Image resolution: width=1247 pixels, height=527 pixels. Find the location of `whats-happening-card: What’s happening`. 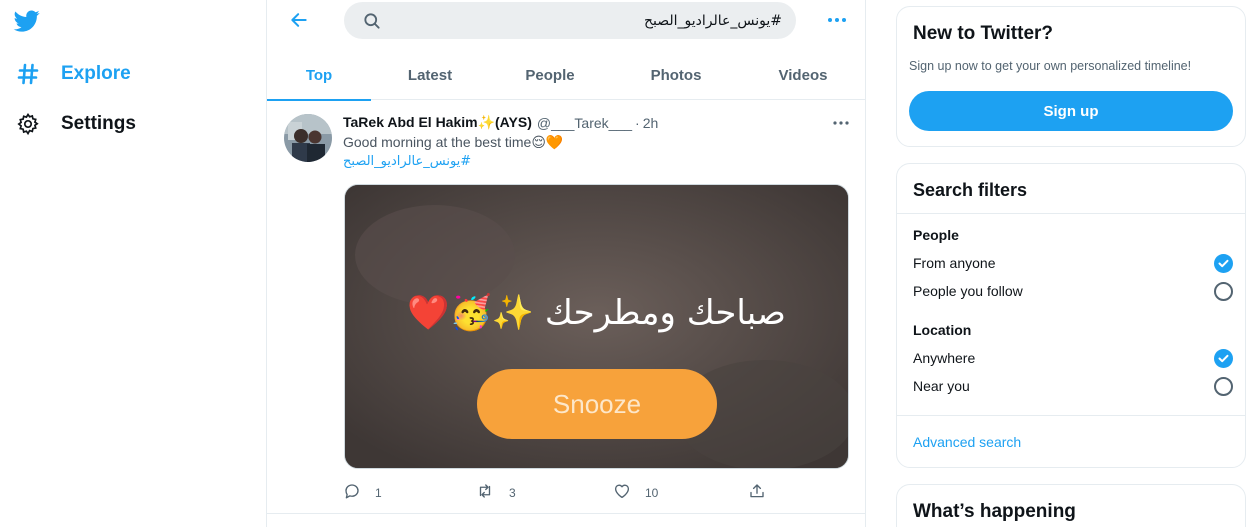

whats-happening-card: What’s happening is located at coordinates (1071, 505).